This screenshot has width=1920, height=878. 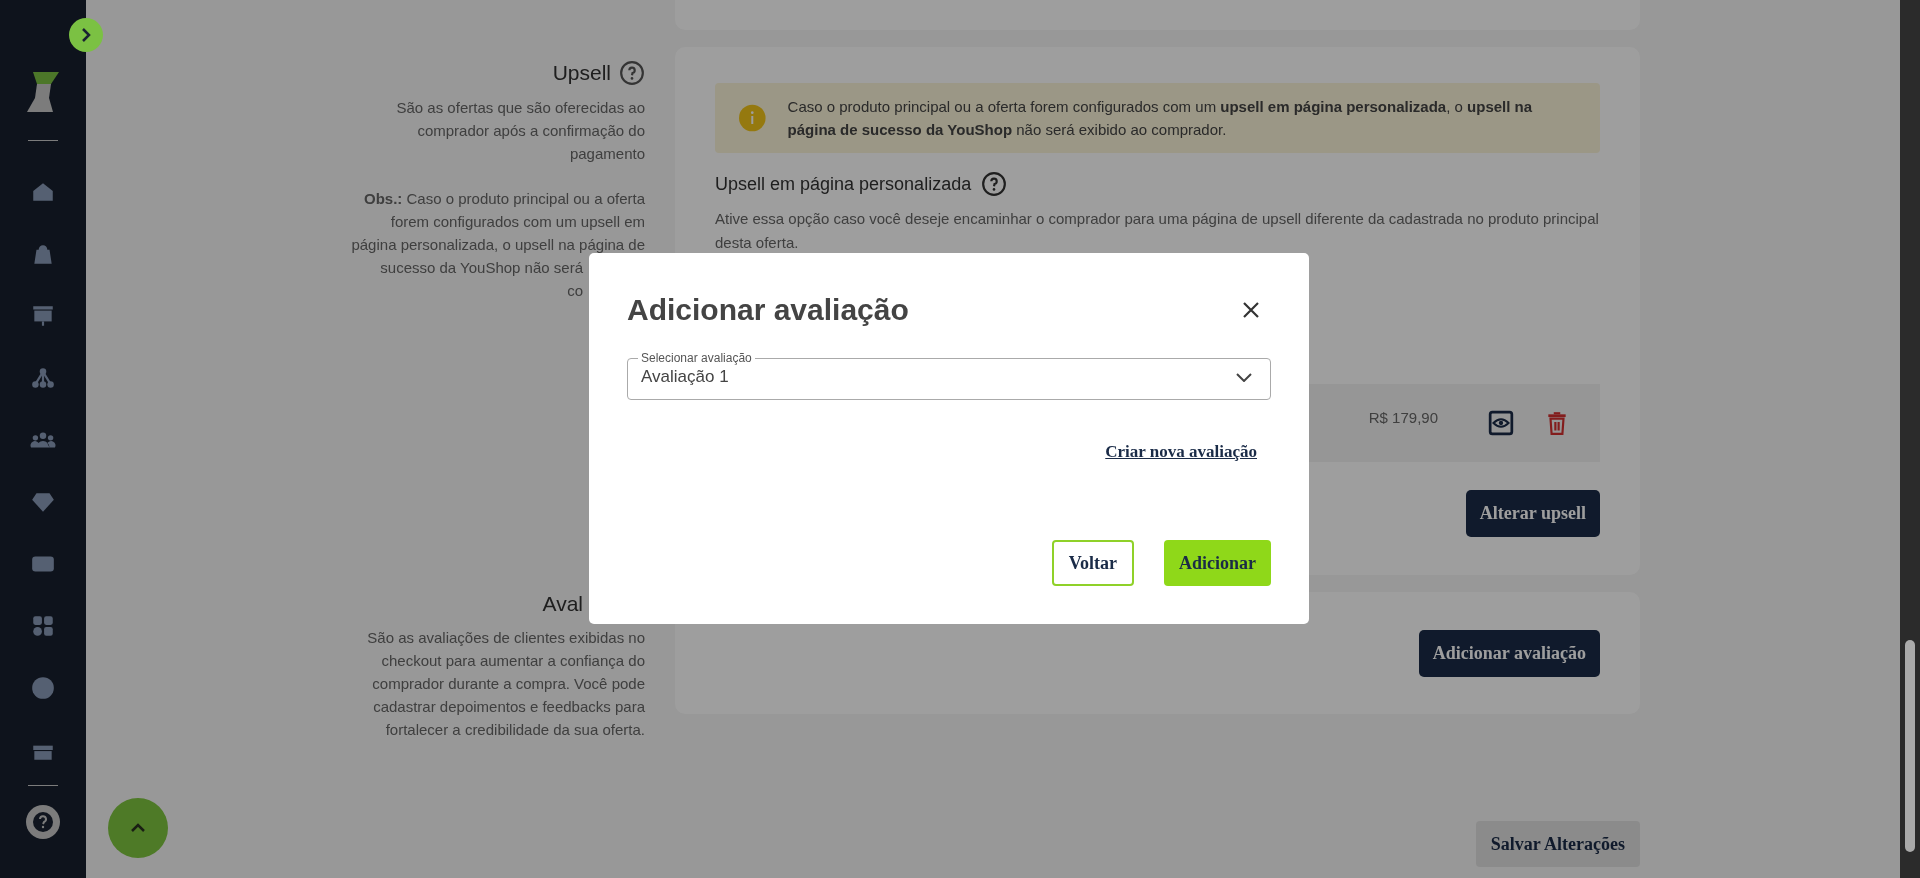 I want to click on section-title: Aval, so click(x=562, y=604).